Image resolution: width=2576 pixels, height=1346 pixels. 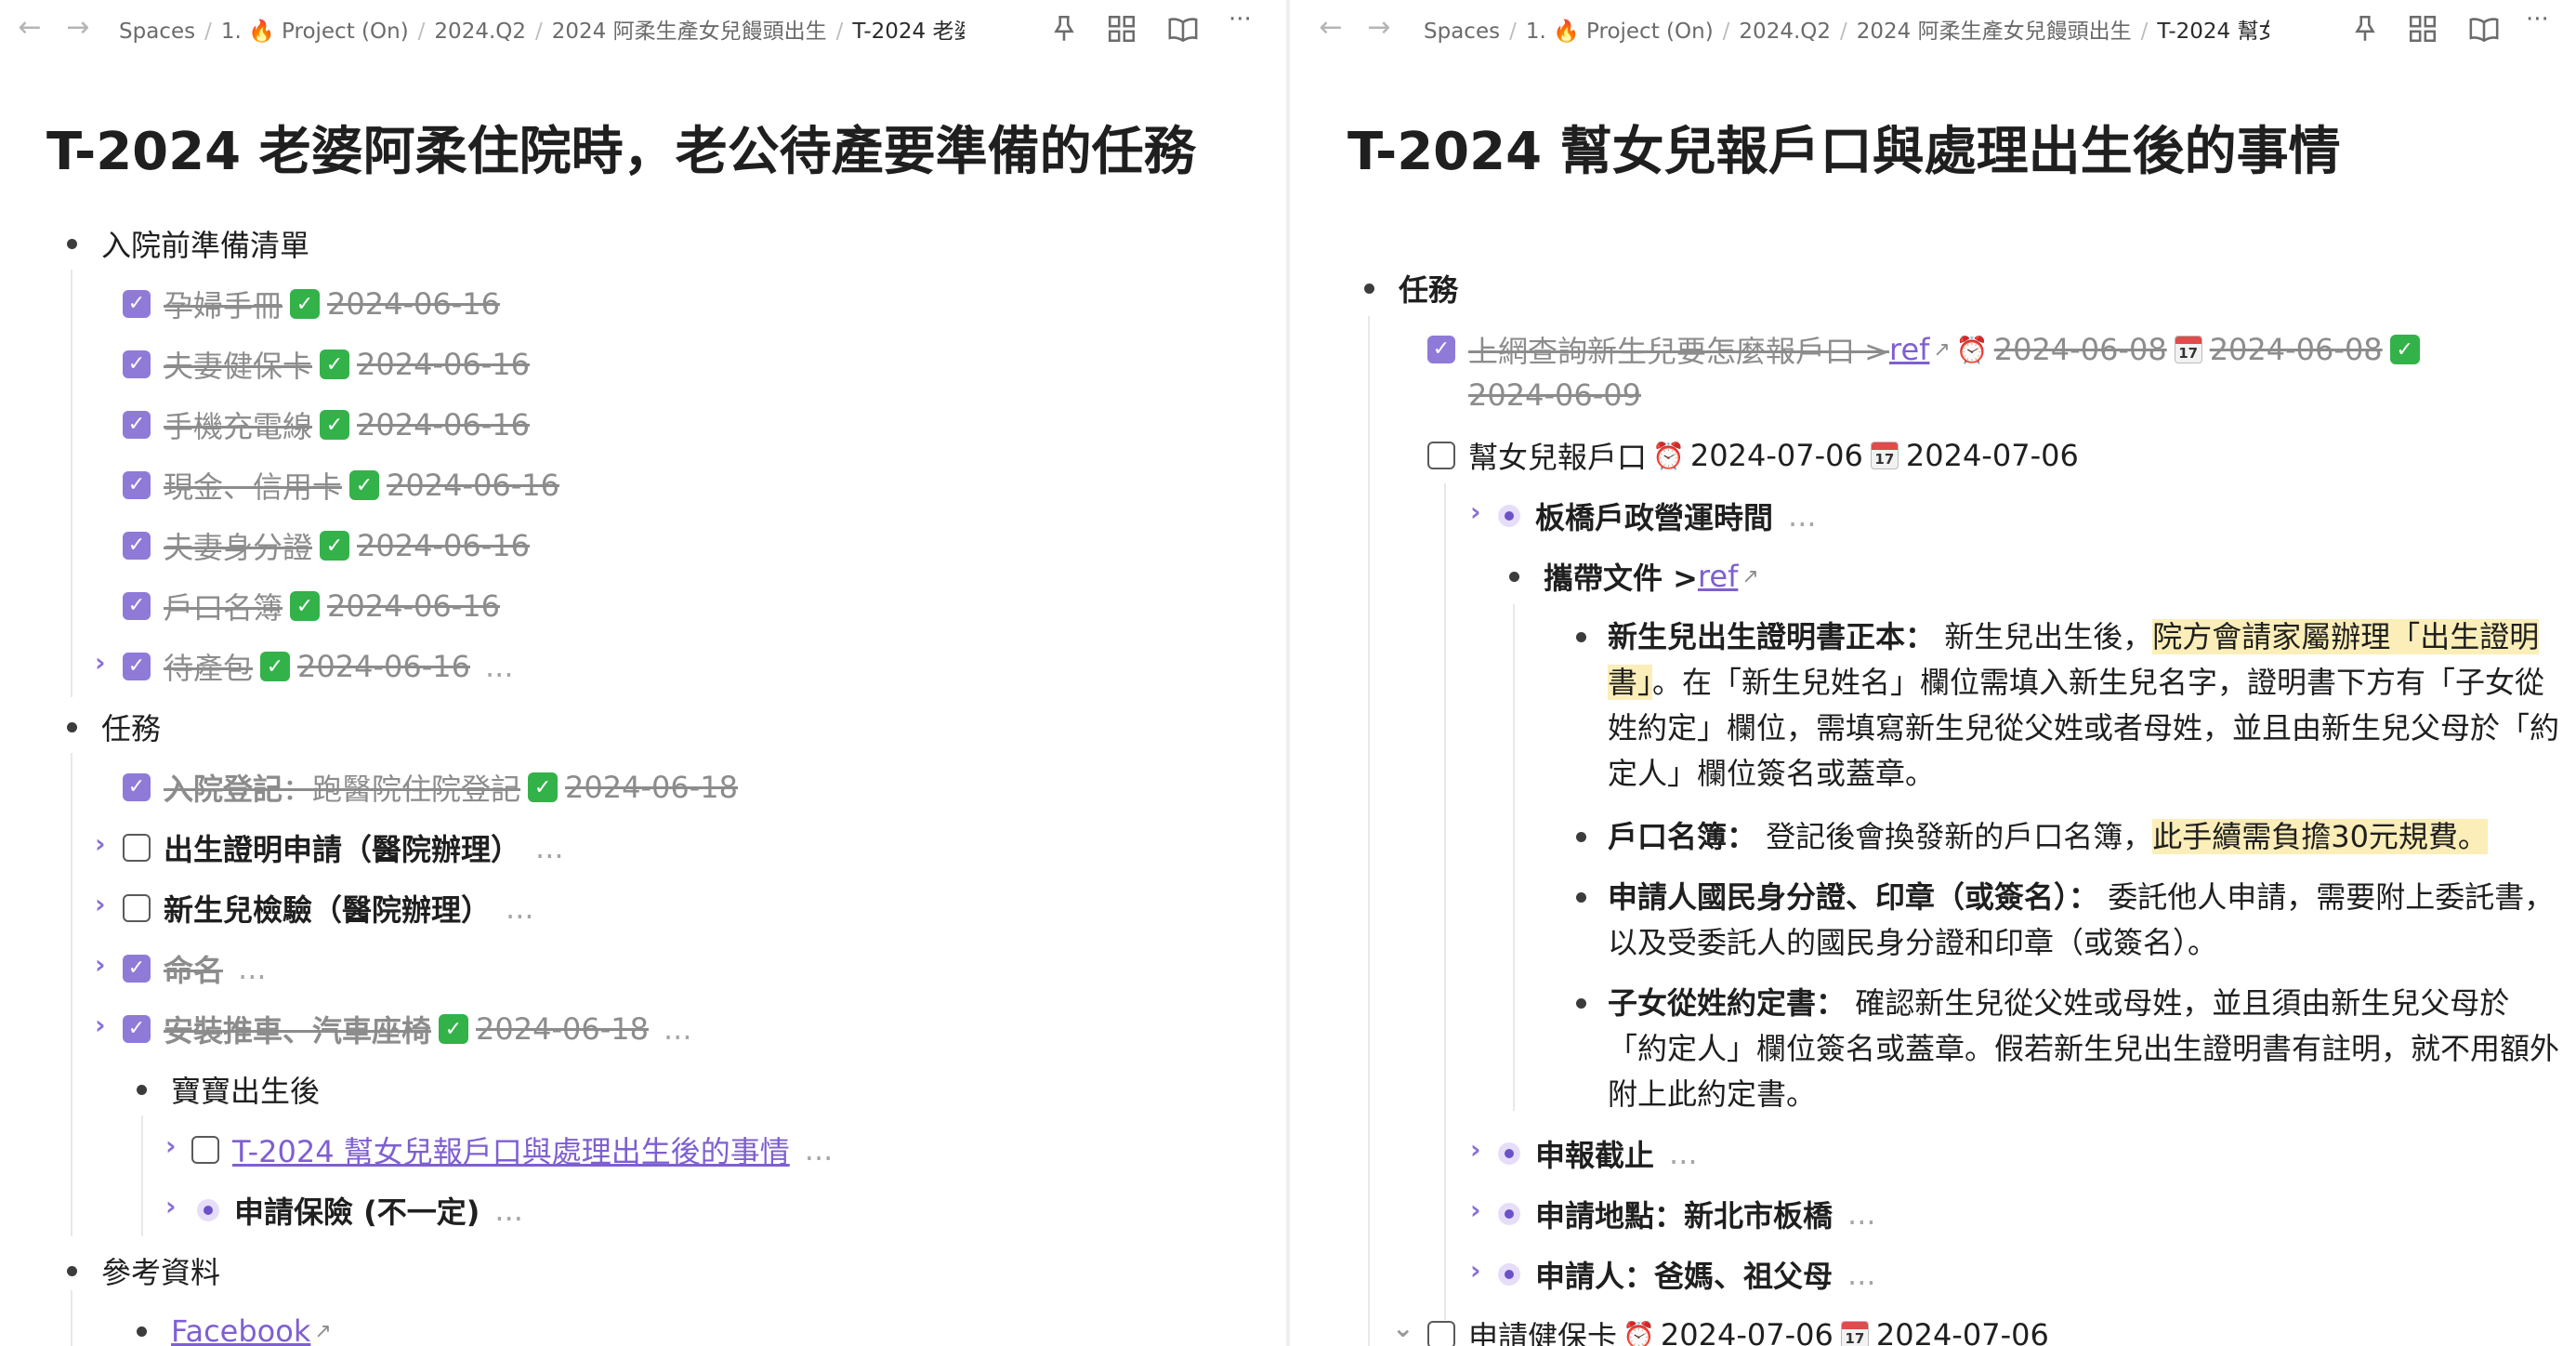 What do you see at coordinates (2043, 636) in the screenshot?
I see `document-text: 新生兒出生後，` at bounding box center [2043, 636].